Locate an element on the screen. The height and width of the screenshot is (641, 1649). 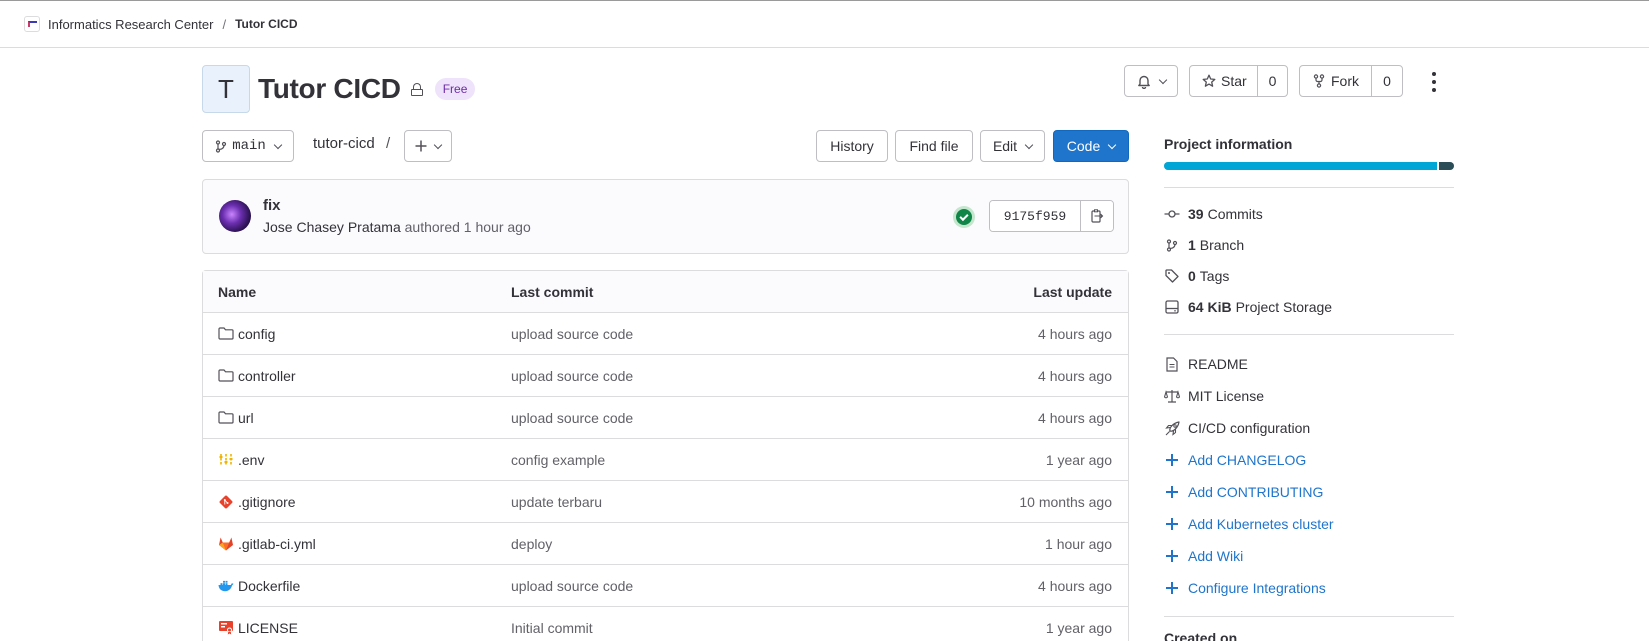
breadcrumb-group-link: Informatics Research Center is located at coordinates (130, 24).